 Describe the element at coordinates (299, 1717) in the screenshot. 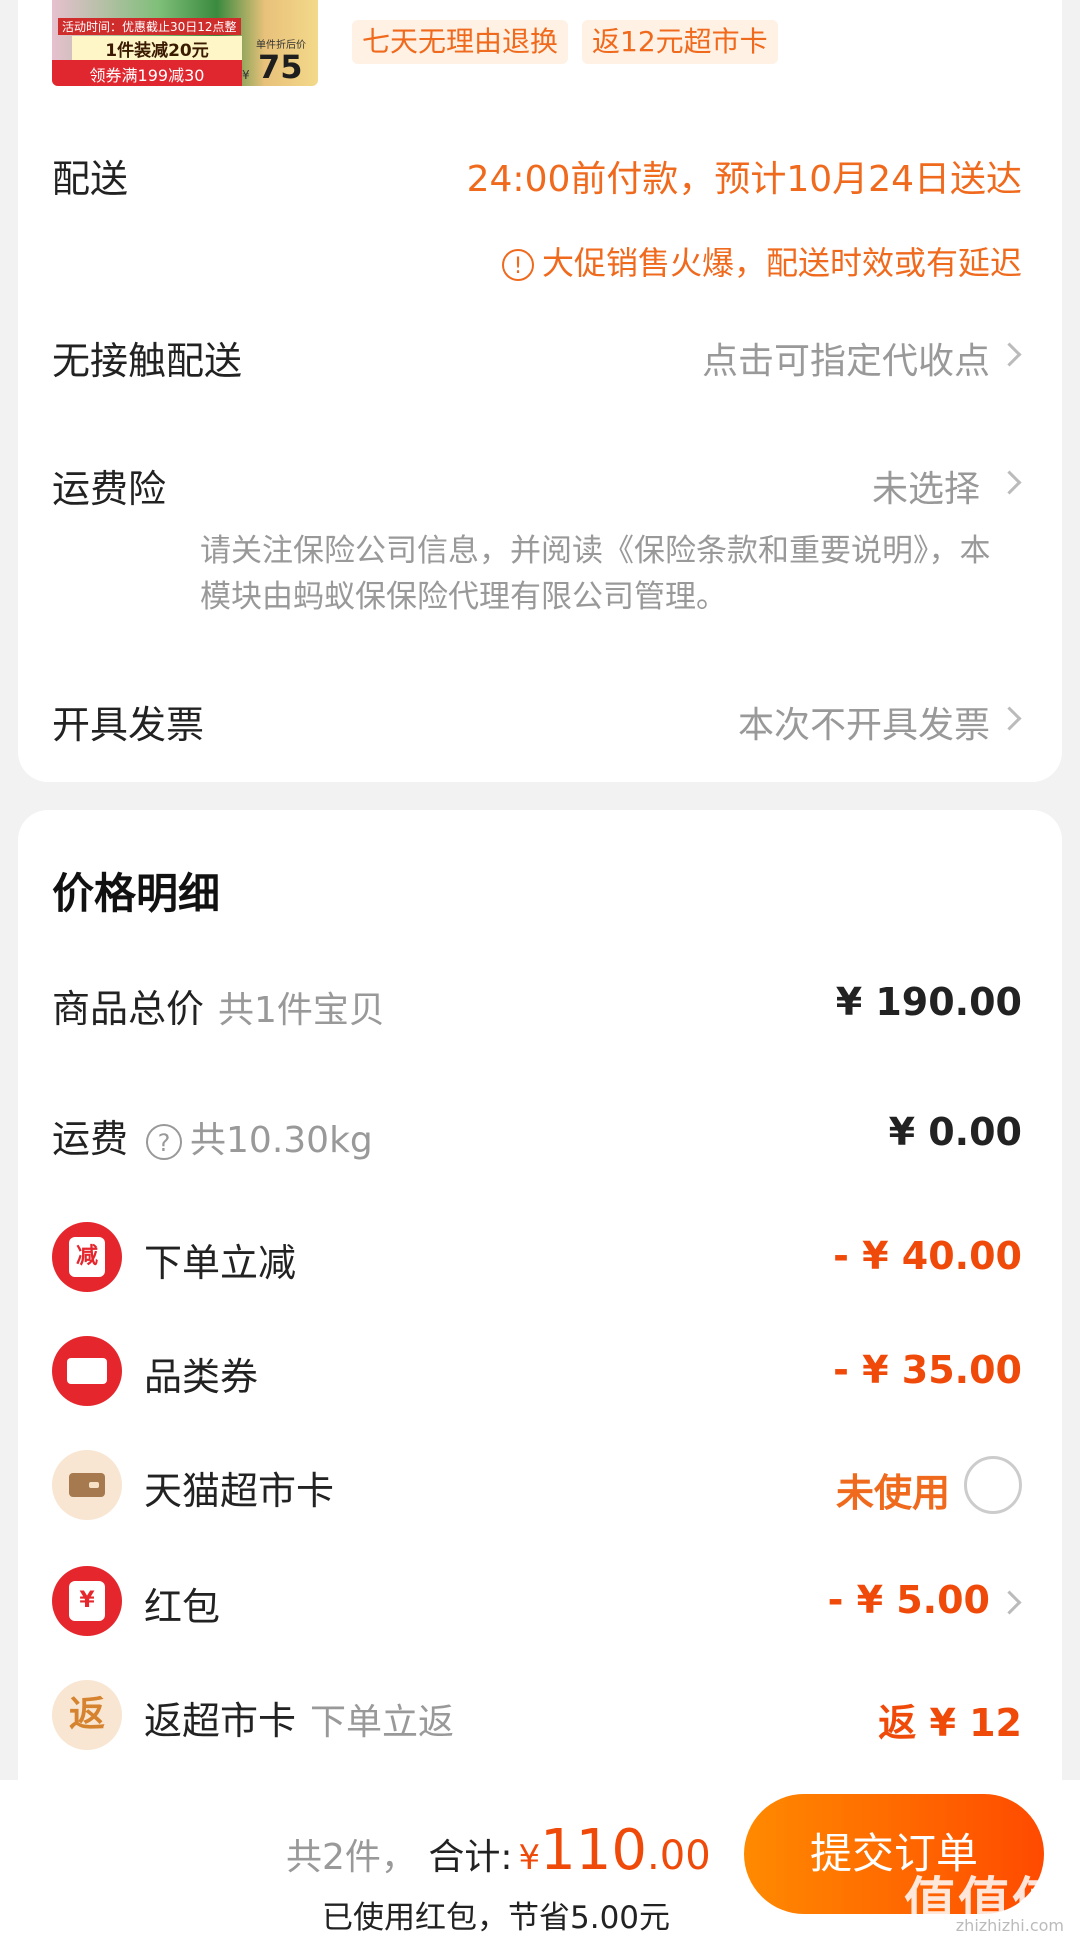

I see `rebate-row: 返超市卡 下单立返` at that location.